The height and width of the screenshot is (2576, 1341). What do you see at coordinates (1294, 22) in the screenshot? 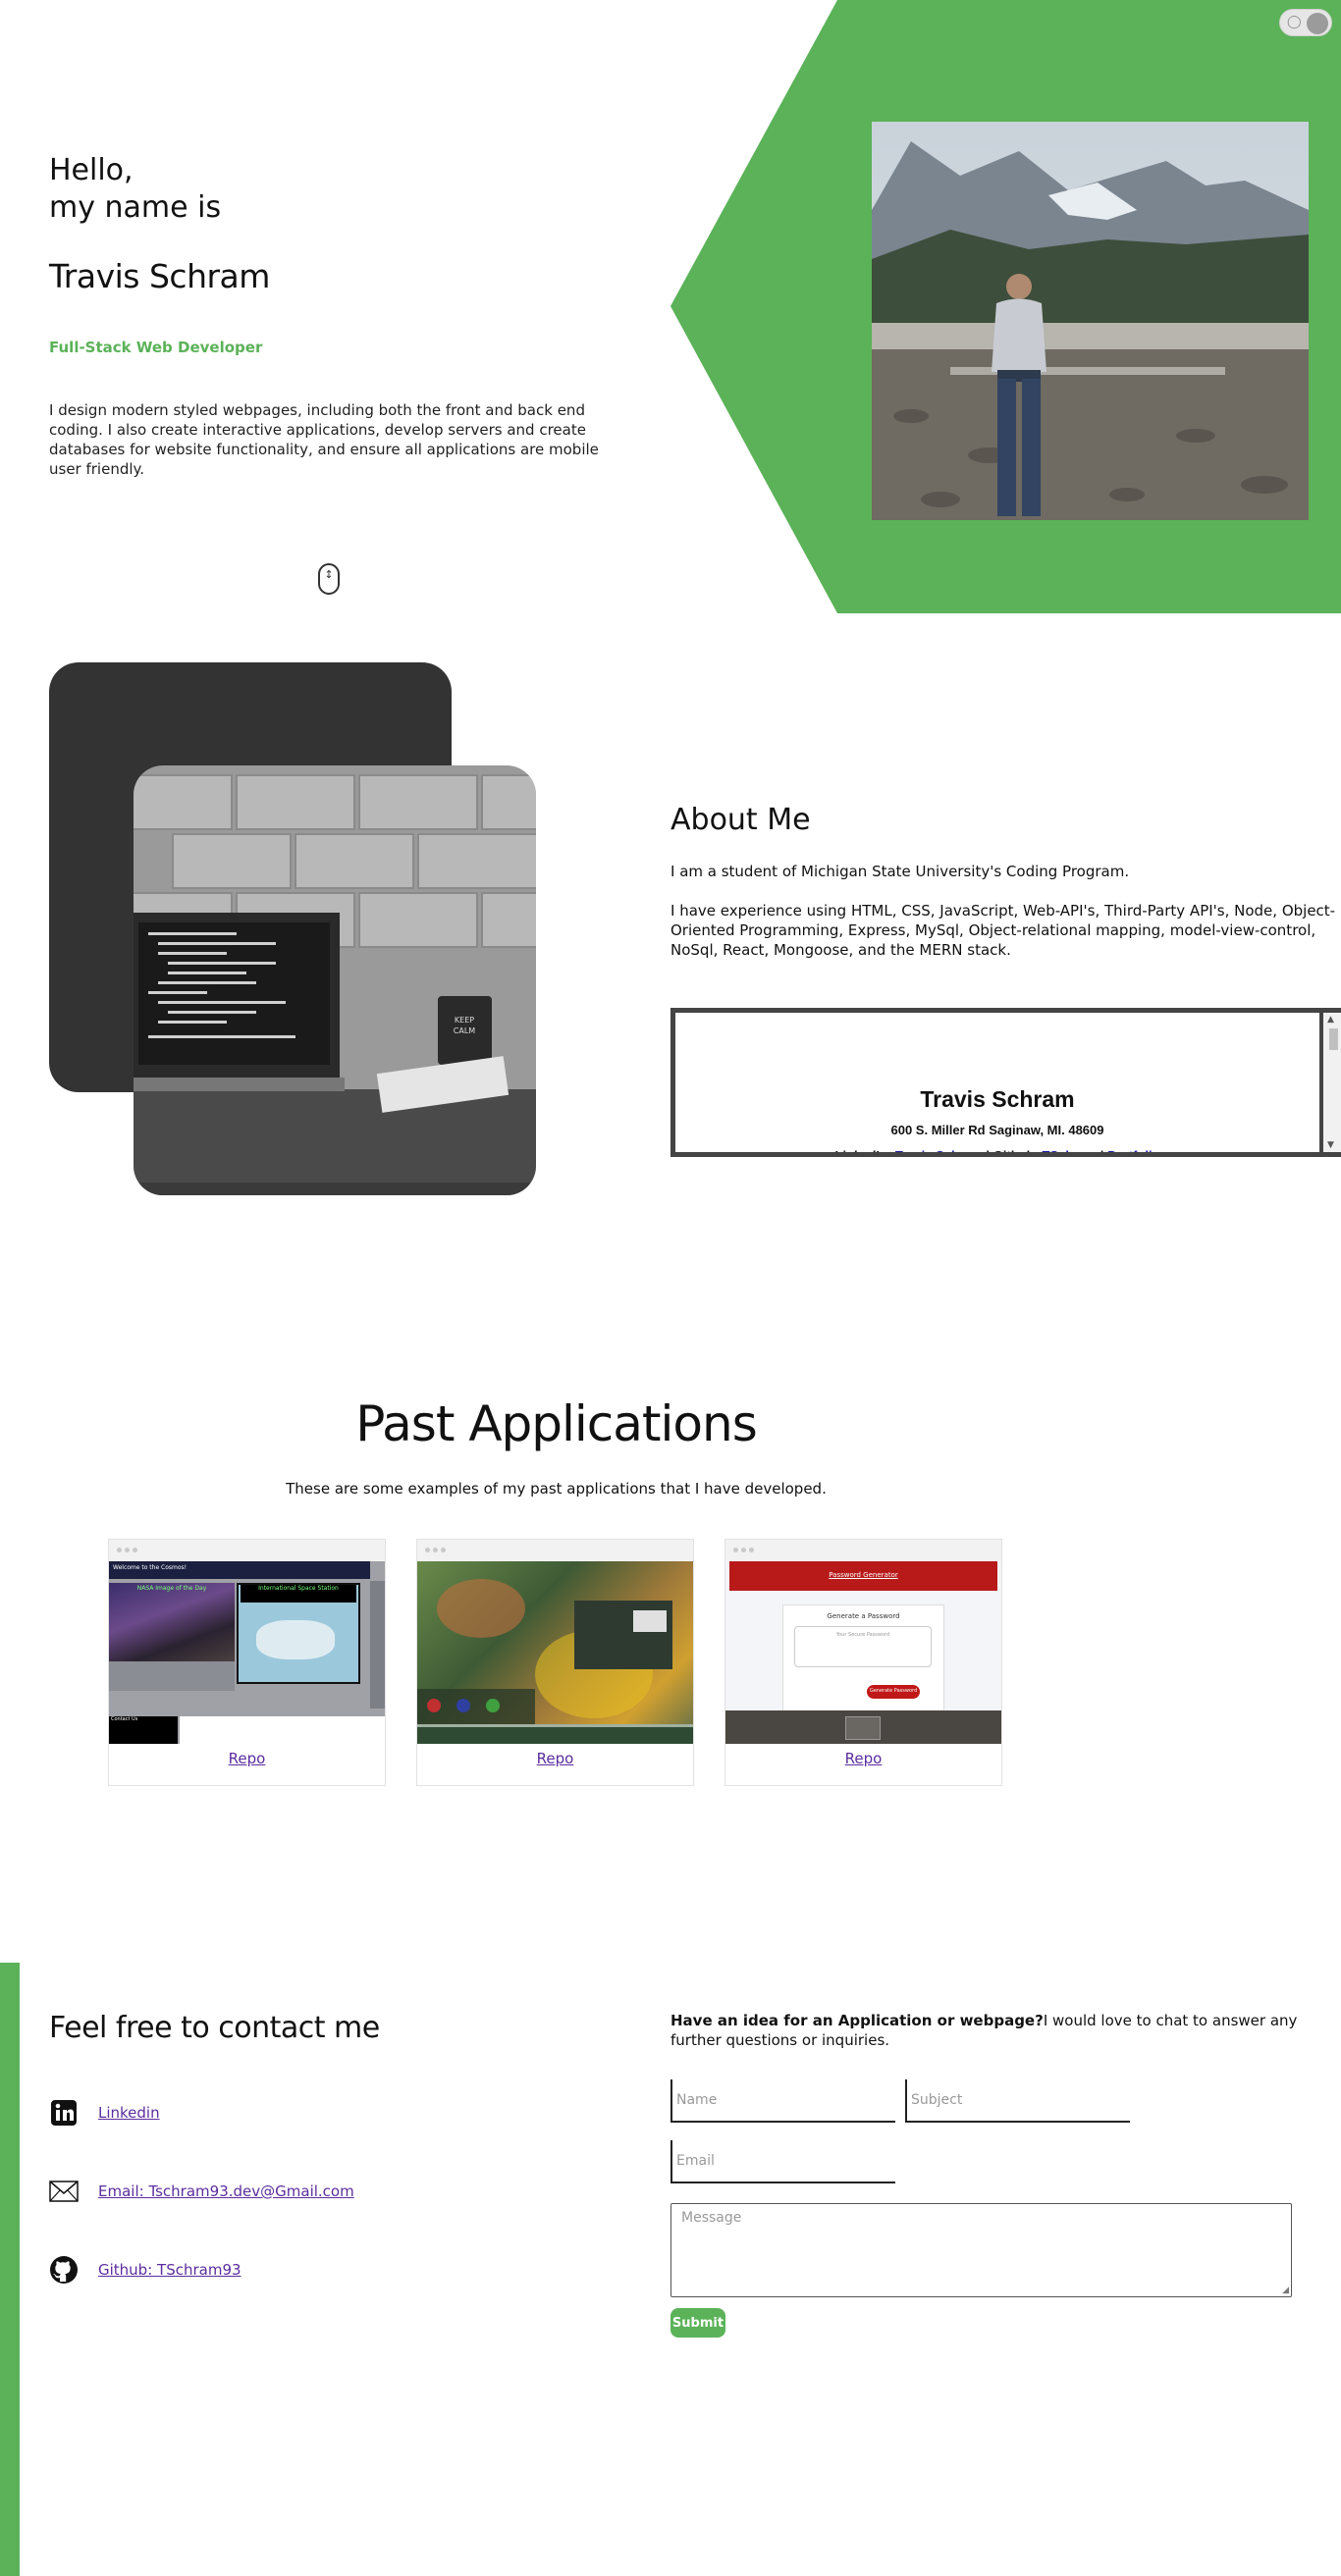
I see `lightbulb-icon: ◯` at bounding box center [1294, 22].